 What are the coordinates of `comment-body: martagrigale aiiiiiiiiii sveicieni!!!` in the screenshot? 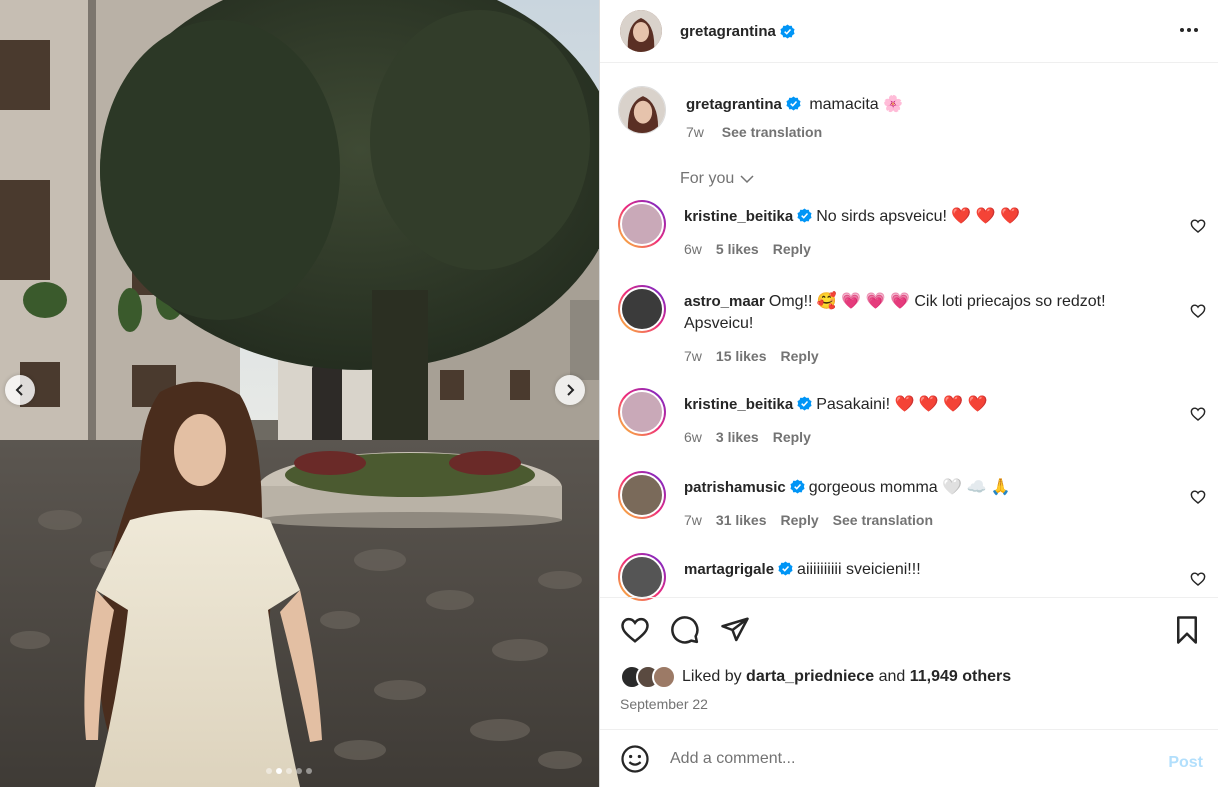 It's located at (919, 580).